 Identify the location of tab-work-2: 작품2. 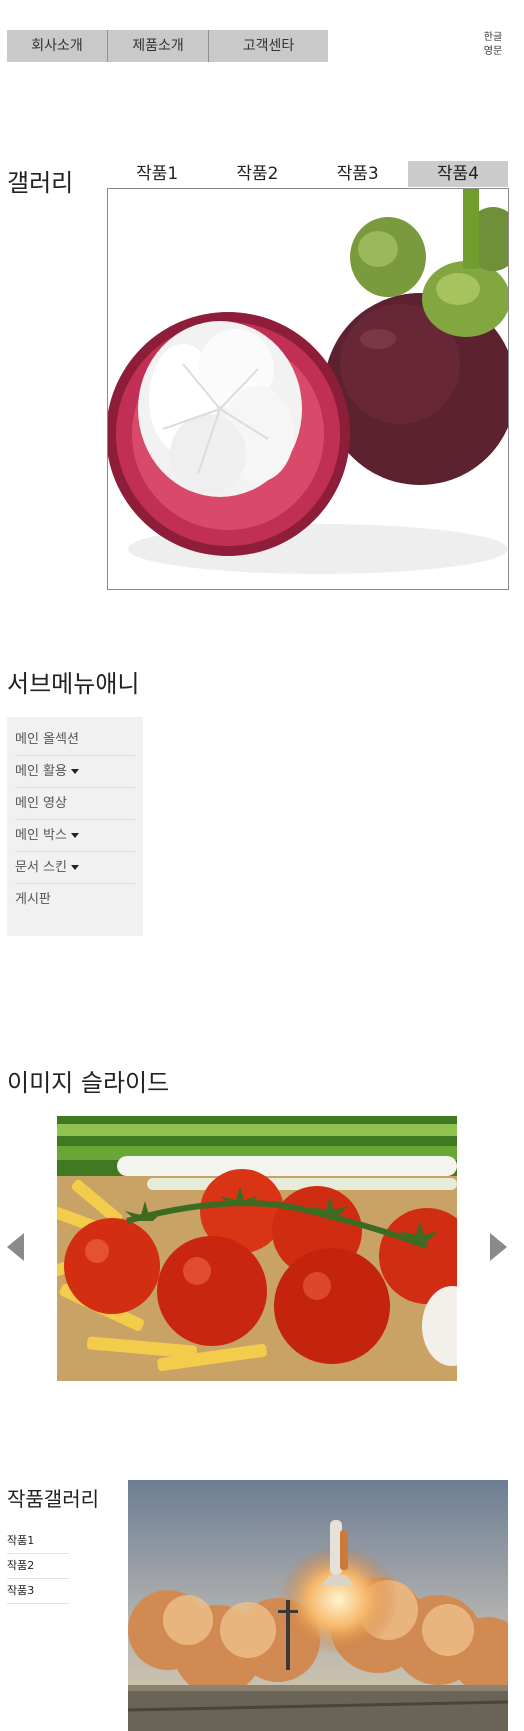
(257, 174).